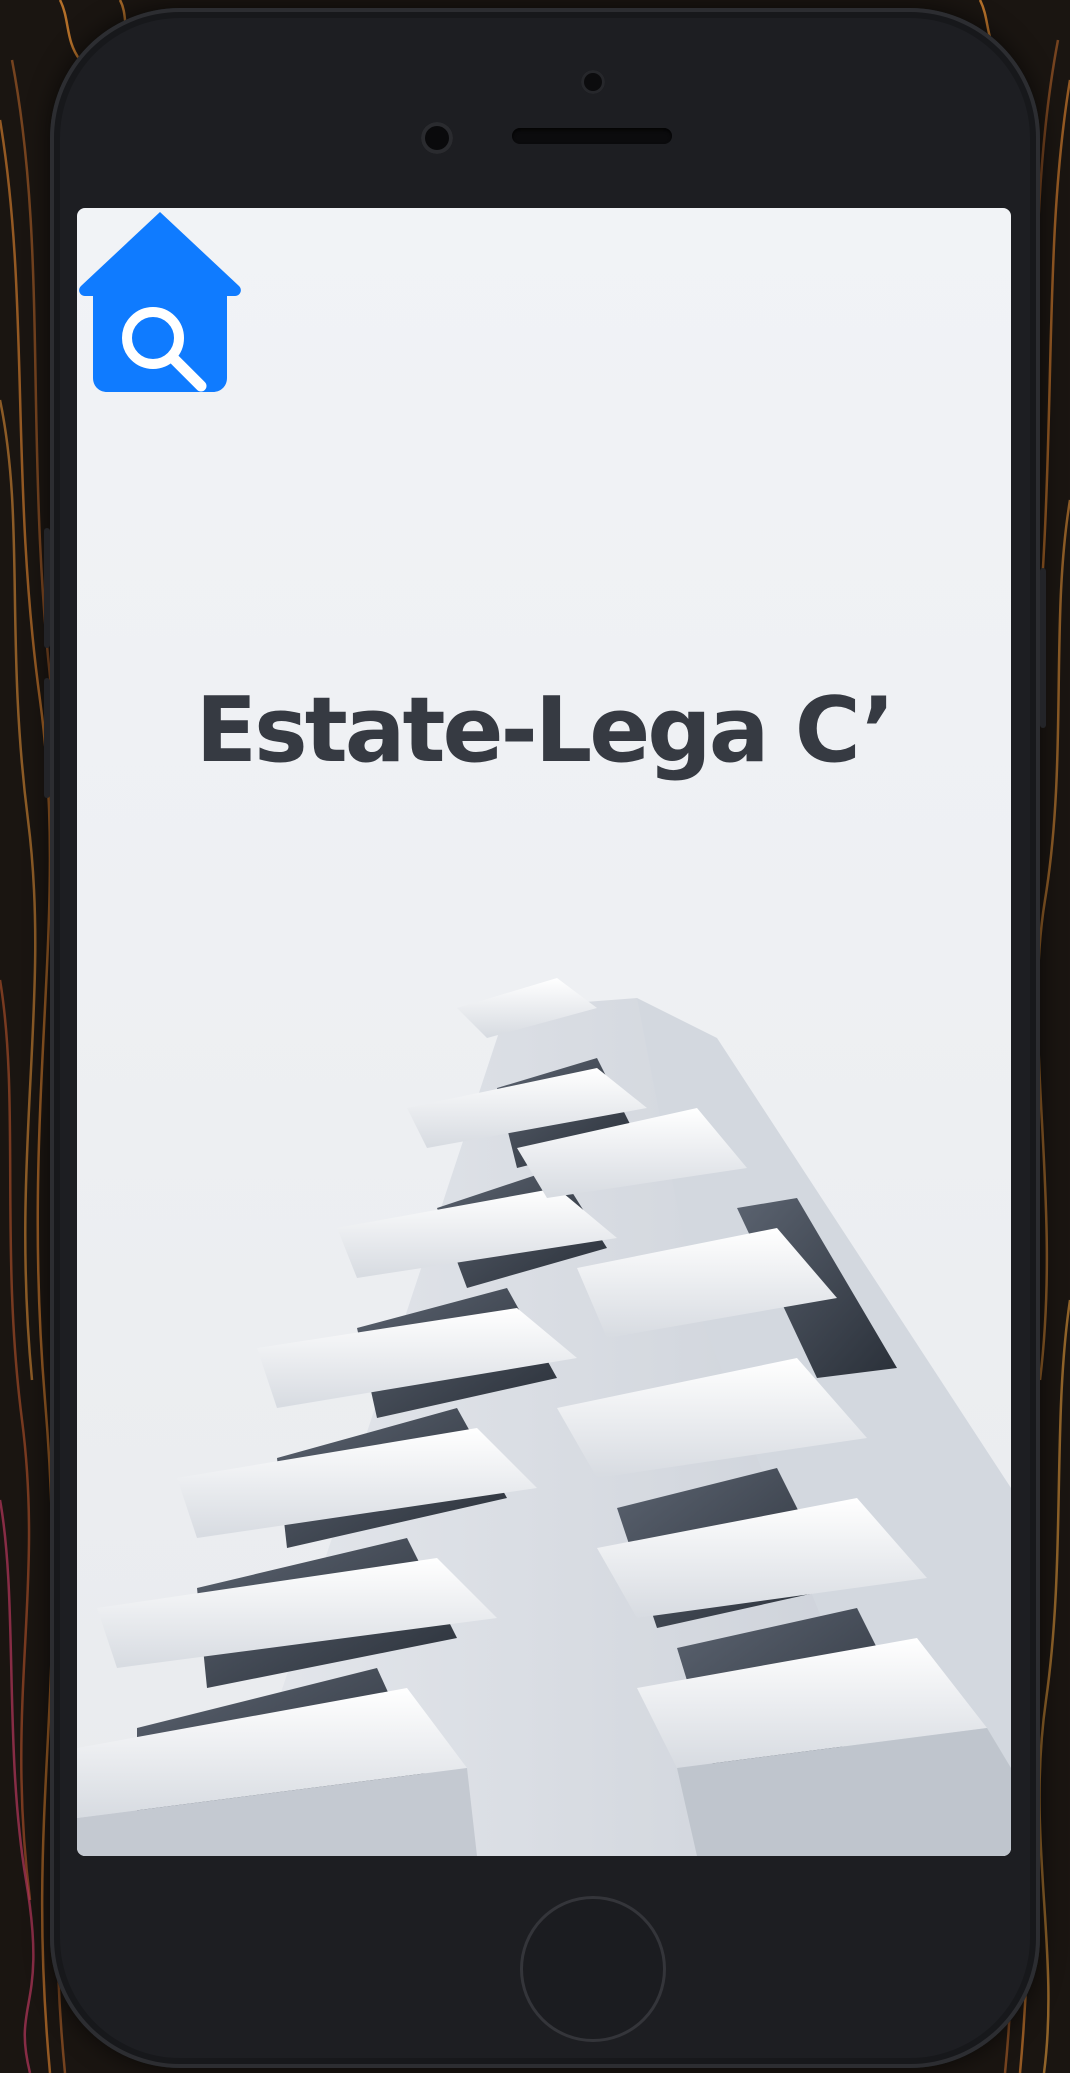 The width and height of the screenshot is (1070, 2073). Describe the element at coordinates (593, 1969) in the screenshot. I see `home-button` at that location.